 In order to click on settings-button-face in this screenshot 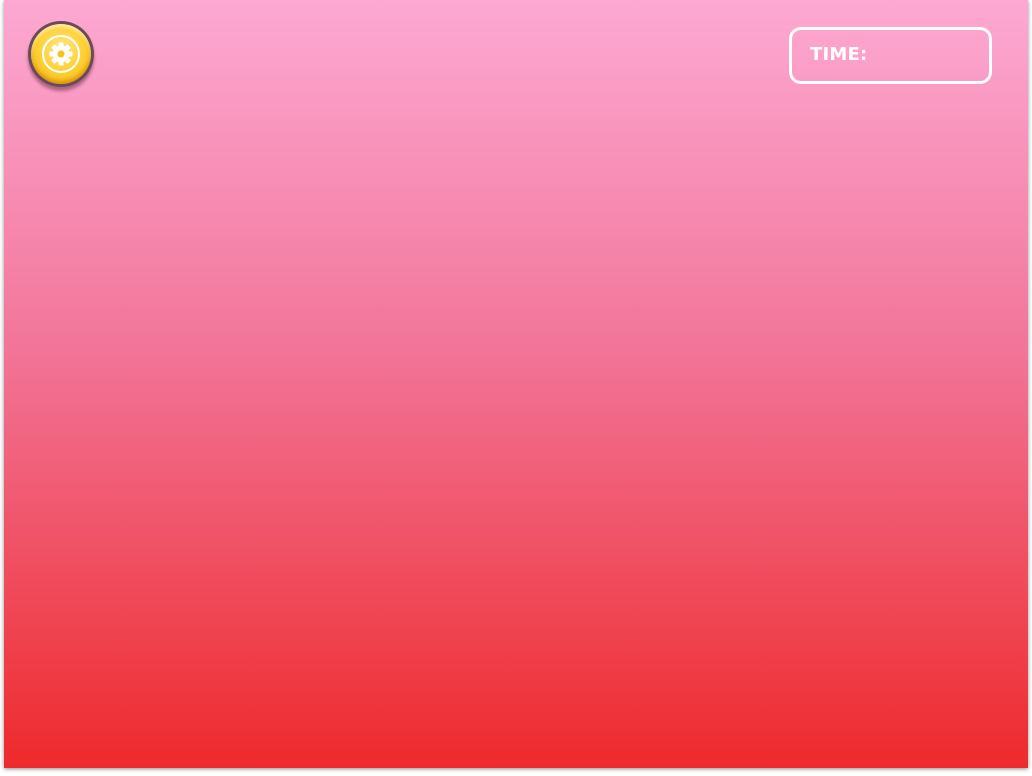, I will do `click(61, 54)`.